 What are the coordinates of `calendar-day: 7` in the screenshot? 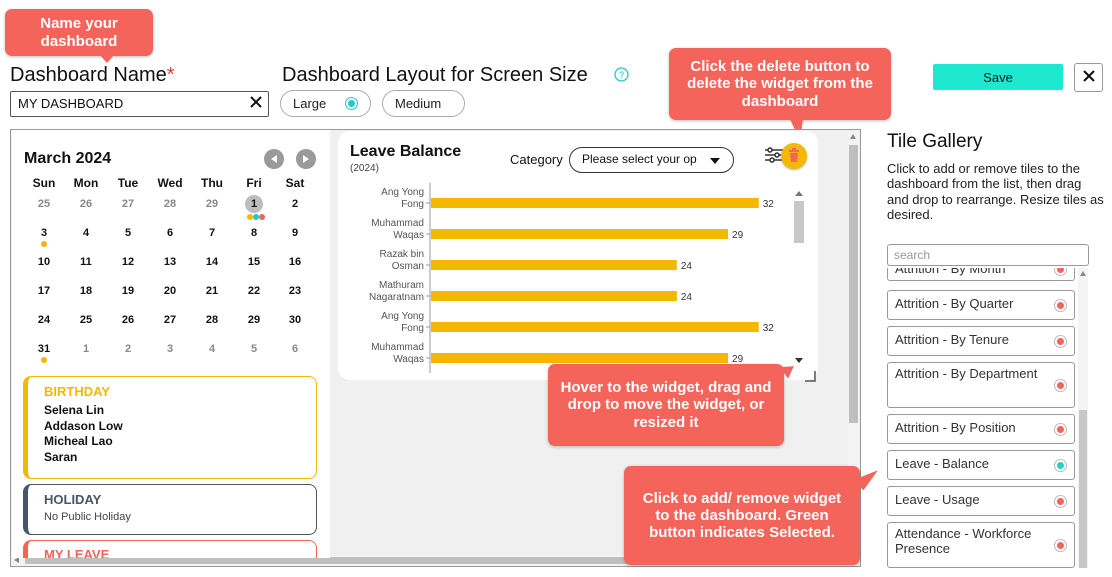 It's located at (212, 233).